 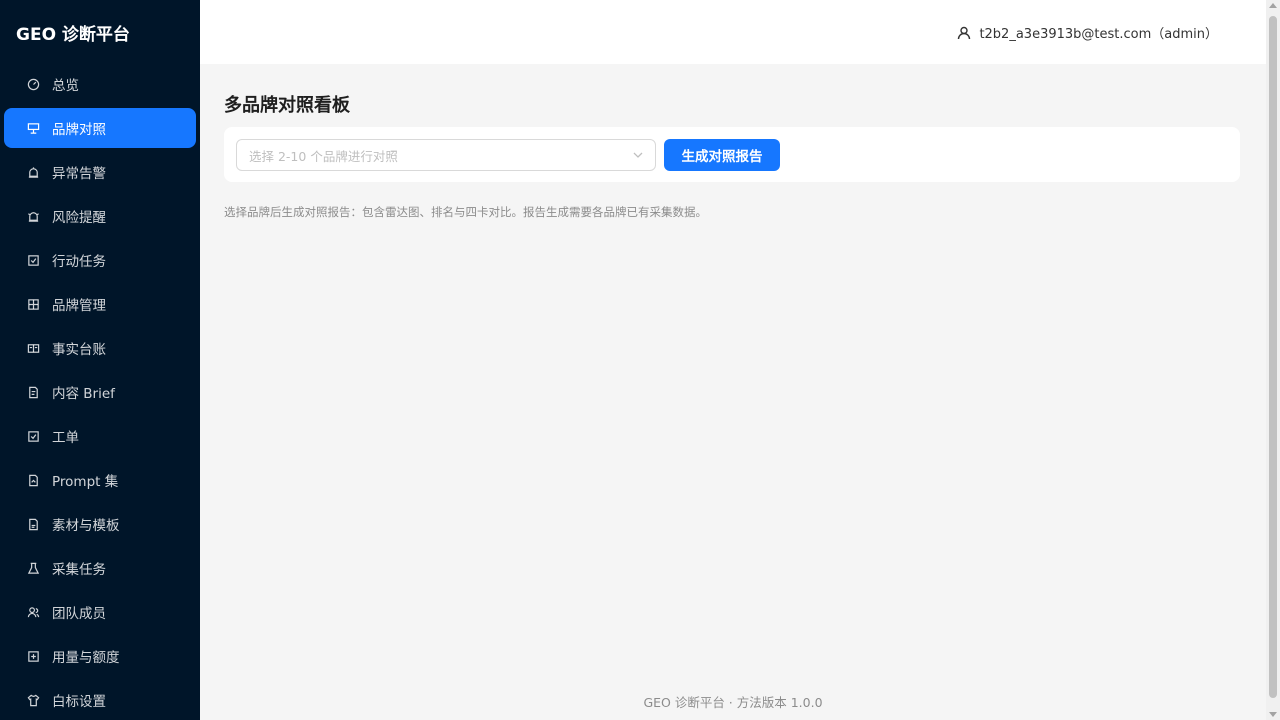 What do you see at coordinates (79, 130) in the screenshot?
I see `sidebar-item-label: 品牌对照` at bounding box center [79, 130].